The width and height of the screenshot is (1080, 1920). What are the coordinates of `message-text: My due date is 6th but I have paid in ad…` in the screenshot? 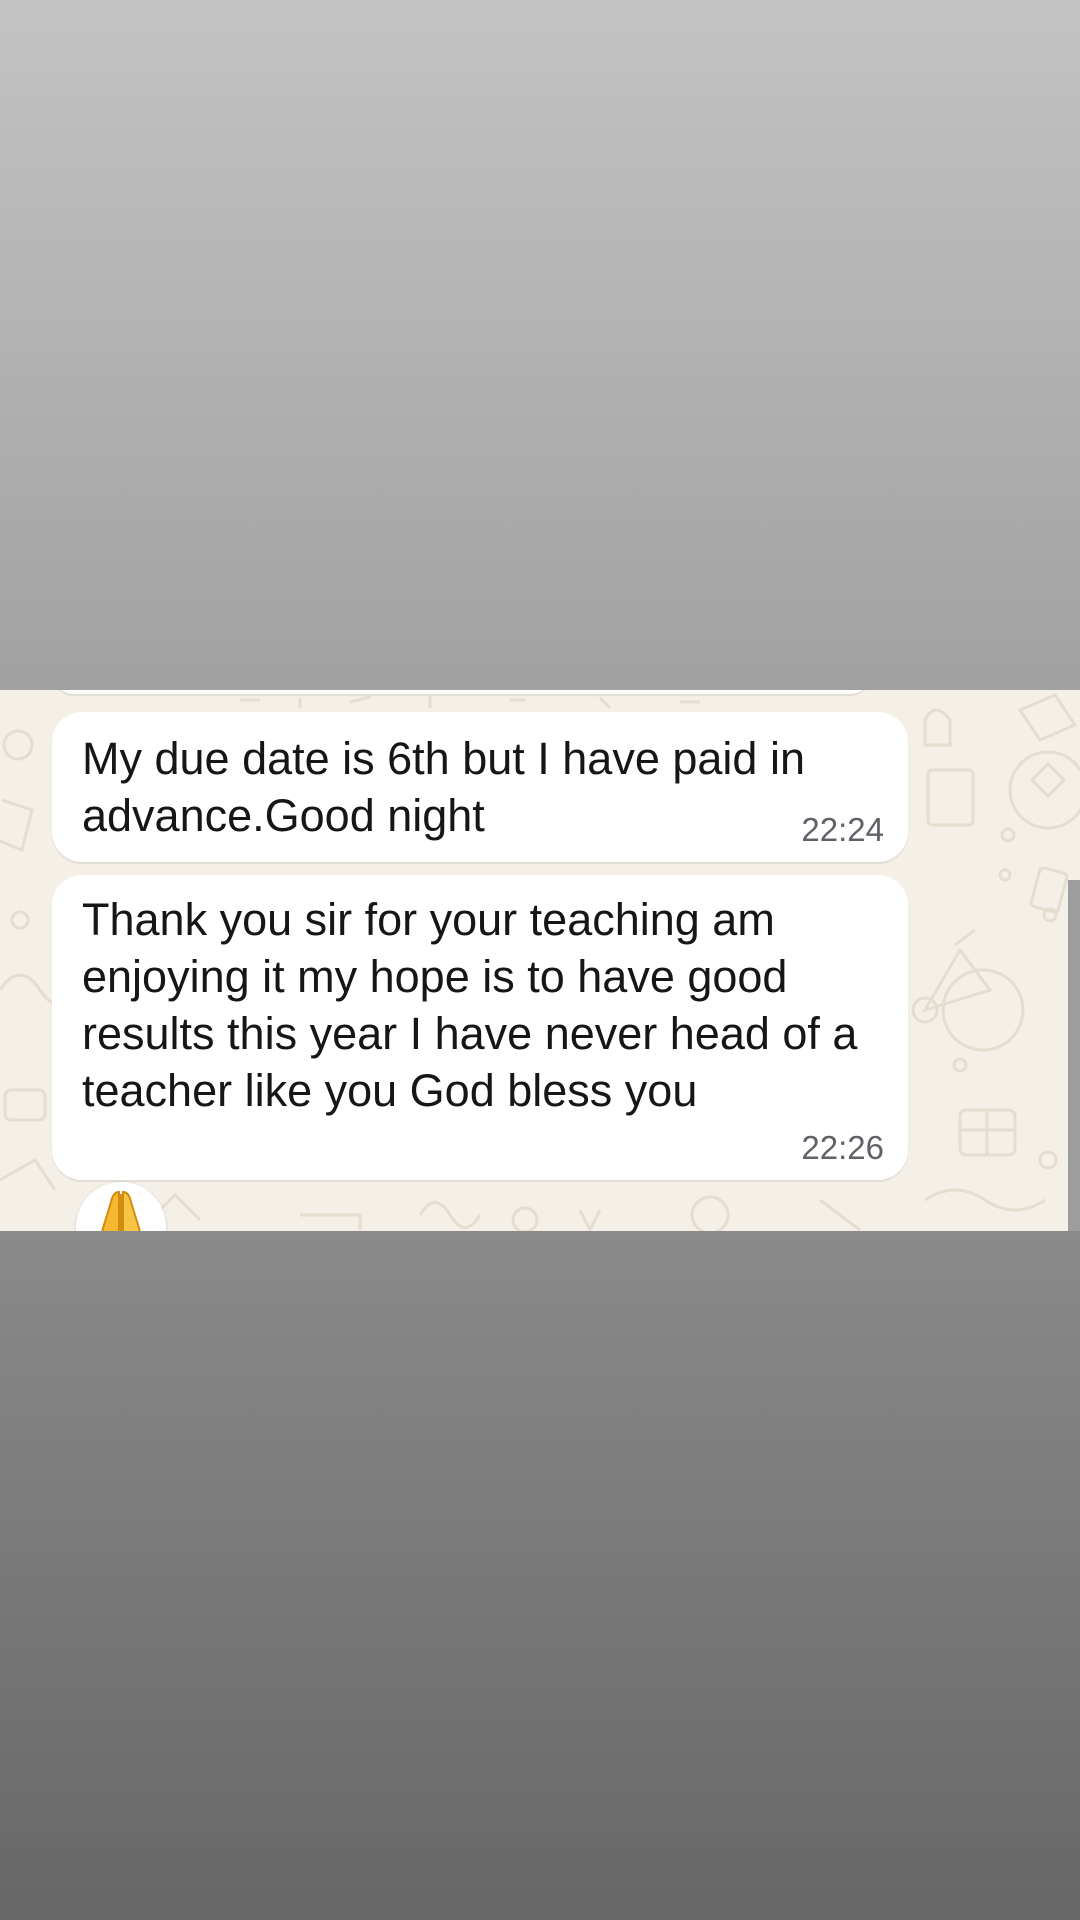 It's located at (443, 787).